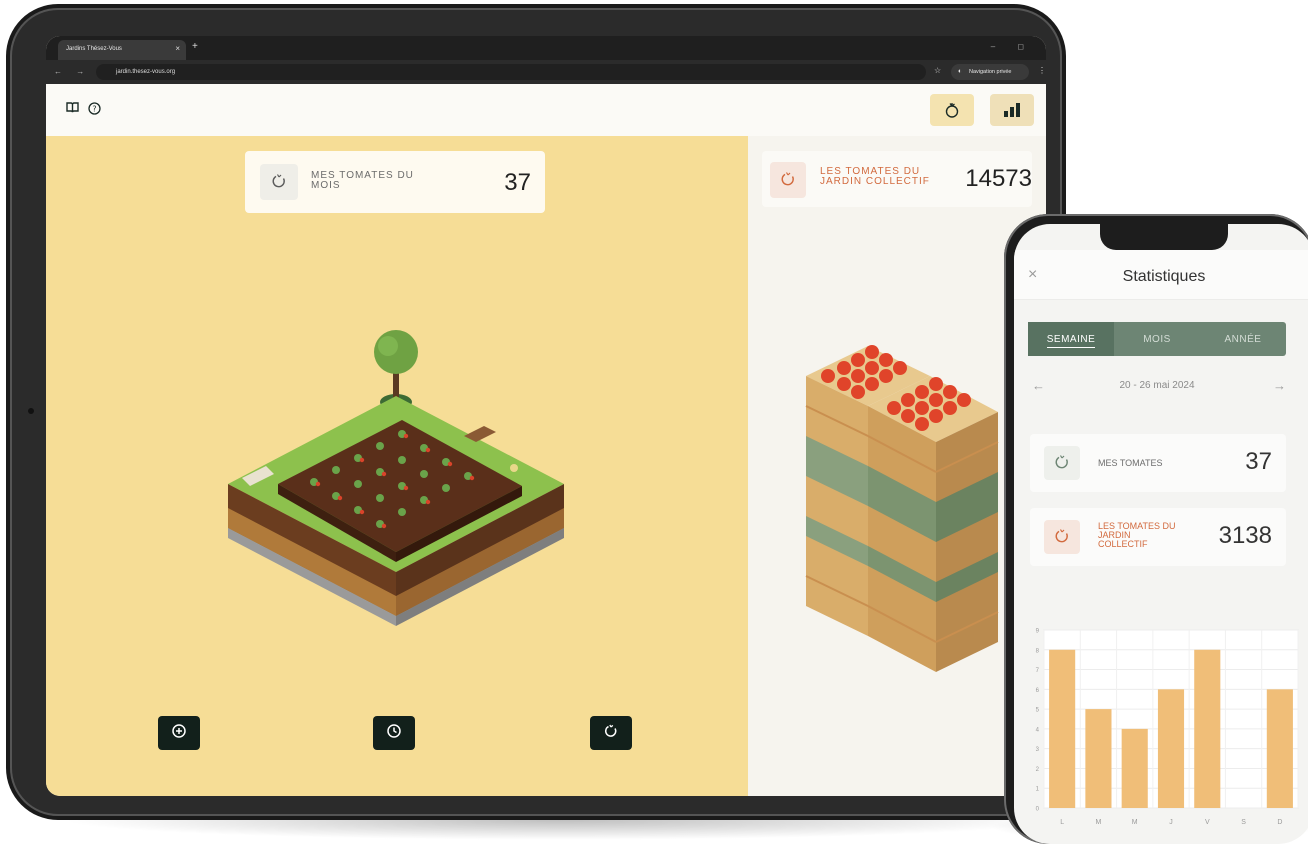 The width and height of the screenshot is (1308, 844). What do you see at coordinates (1245, 535) in the screenshot?
I see `stat-collective-value: 3138` at bounding box center [1245, 535].